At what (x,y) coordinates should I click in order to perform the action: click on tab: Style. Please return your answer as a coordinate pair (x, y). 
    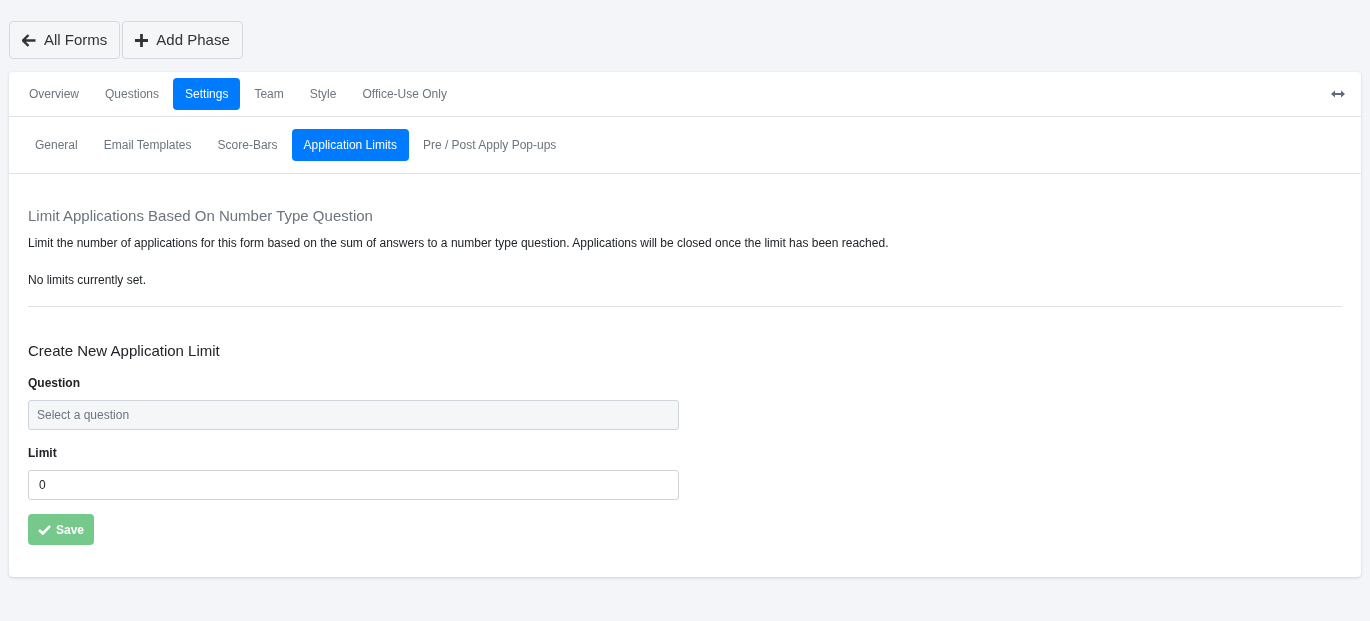
    Looking at the image, I should click on (323, 94).